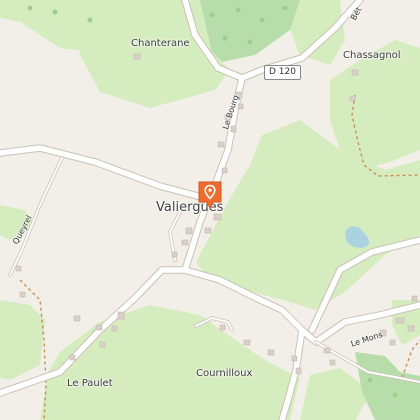  I want to click on place-label-chanterane: Chanterane, so click(160, 43).